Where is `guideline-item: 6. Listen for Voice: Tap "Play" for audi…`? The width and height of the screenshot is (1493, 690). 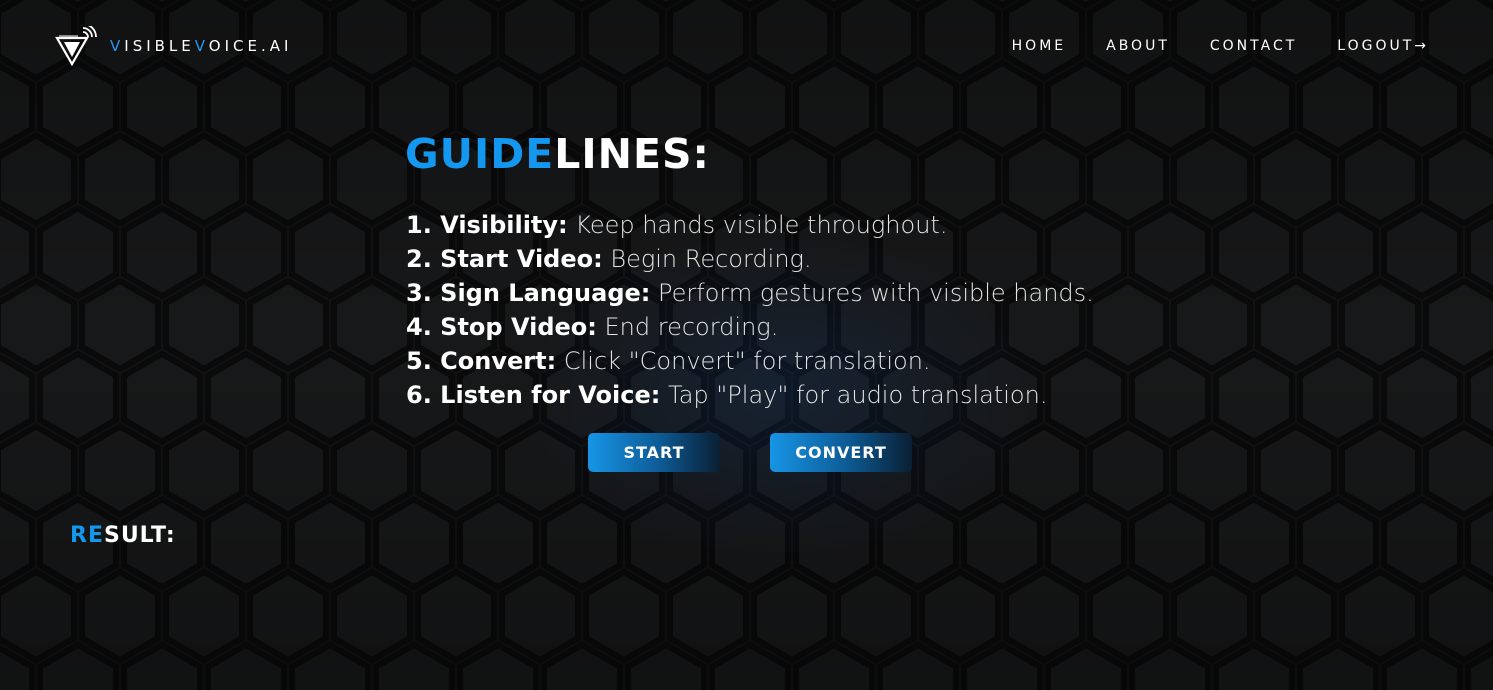
guideline-item: 6. Listen for Voice: Tap "Play" for audi… is located at coordinates (750, 395).